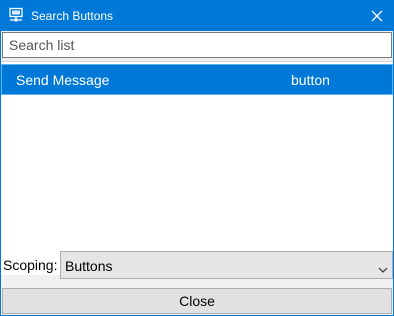 This screenshot has width=394, height=316. I want to click on list-item: Send Message button, so click(197, 79).